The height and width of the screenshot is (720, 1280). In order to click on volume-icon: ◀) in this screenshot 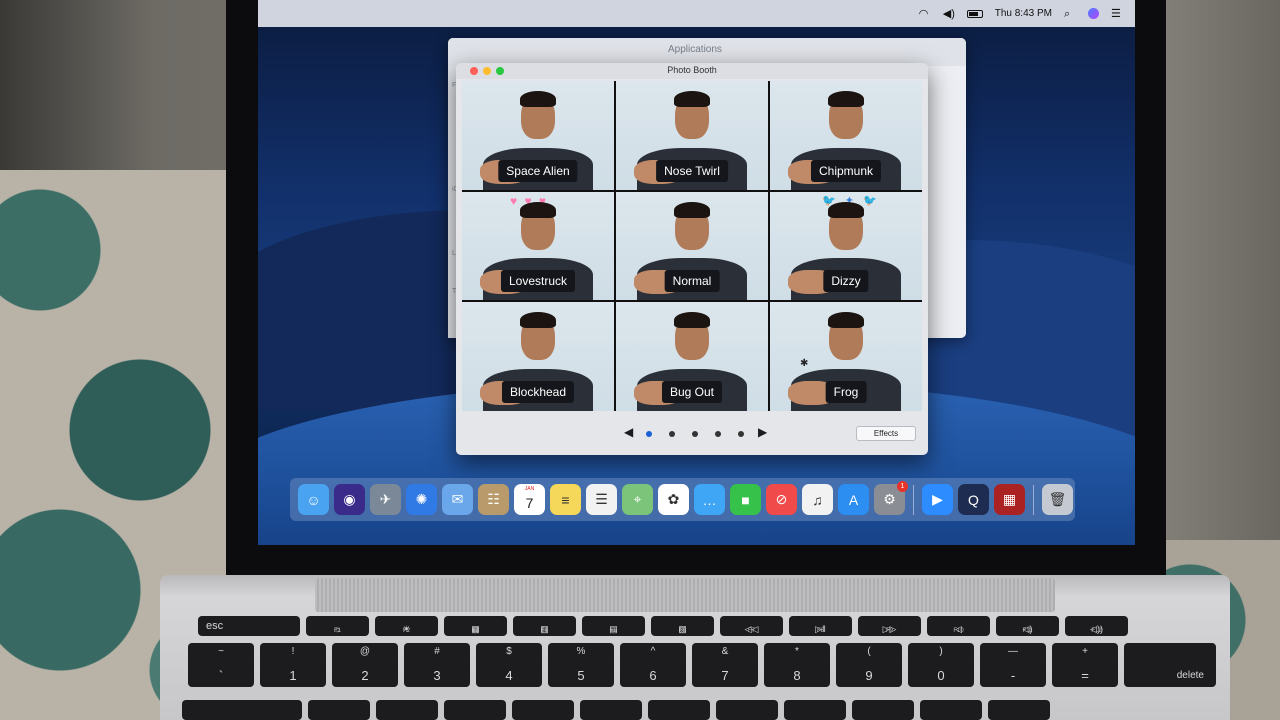, I will do `click(949, 13)`.